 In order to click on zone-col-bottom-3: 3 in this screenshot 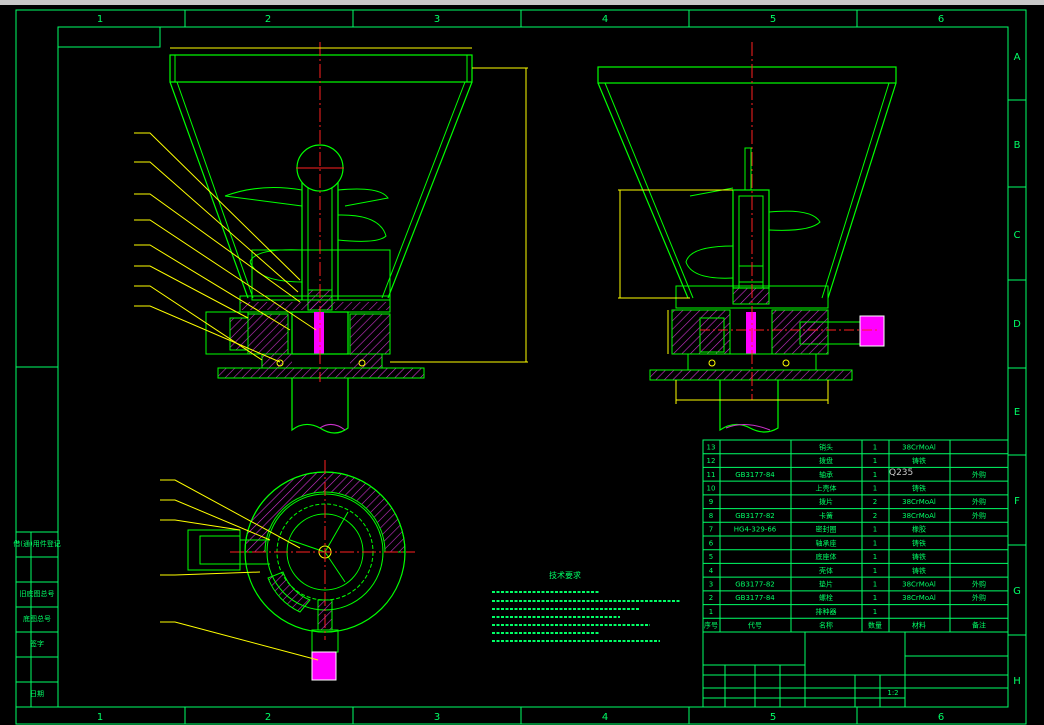, I will do `click(437, 717)`.